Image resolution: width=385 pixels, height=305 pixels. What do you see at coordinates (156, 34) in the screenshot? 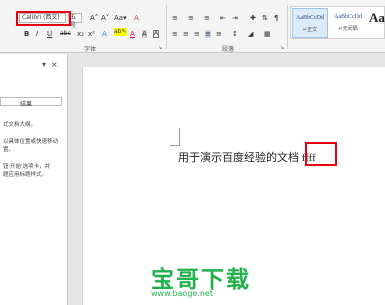
I see `char-border-button: A` at bounding box center [156, 34].